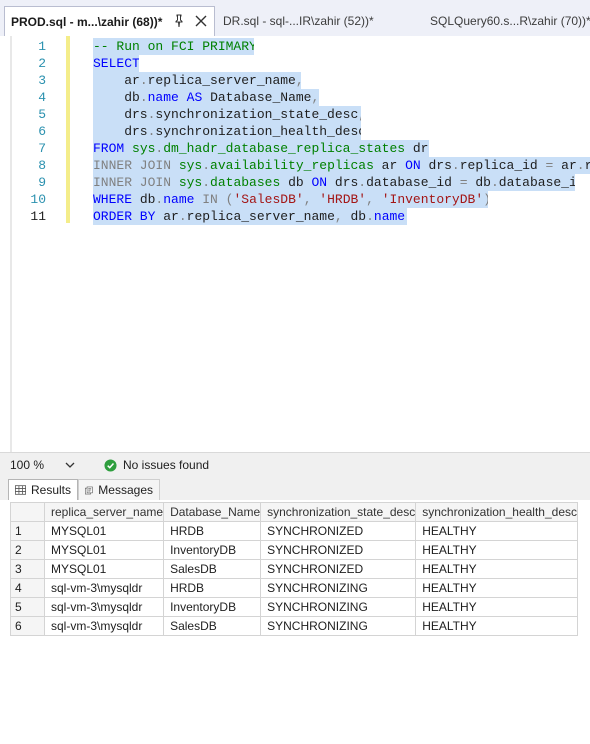 This screenshot has height=744, width=590. I want to click on code-token: dm_hadr_database_replica_states, so click(284, 148).